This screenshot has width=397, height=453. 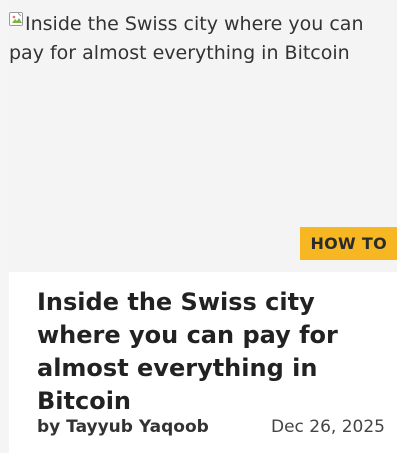 What do you see at coordinates (16, 19) in the screenshot?
I see `broken-image-icon` at bounding box center [16, 19].